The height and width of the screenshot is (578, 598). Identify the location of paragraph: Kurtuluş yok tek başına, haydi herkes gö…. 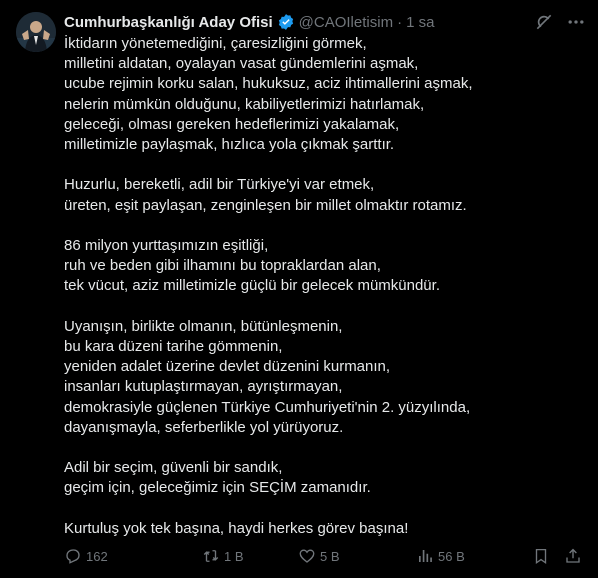
(324, 529).